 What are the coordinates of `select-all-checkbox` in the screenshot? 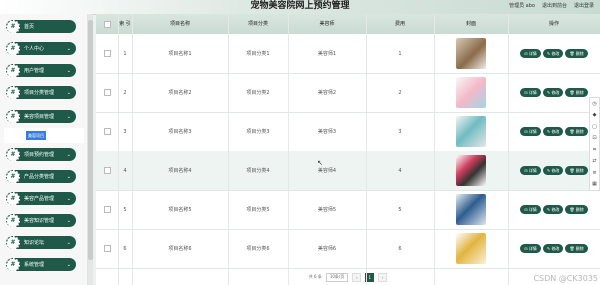 It's located at (107, 24).